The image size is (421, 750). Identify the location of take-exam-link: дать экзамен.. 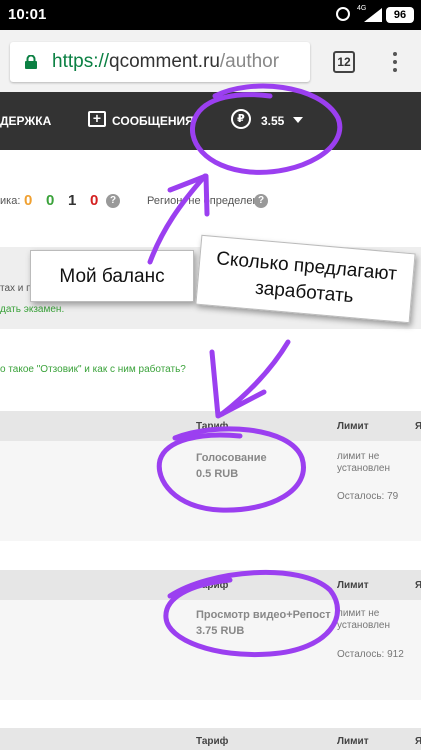
(32, 309).